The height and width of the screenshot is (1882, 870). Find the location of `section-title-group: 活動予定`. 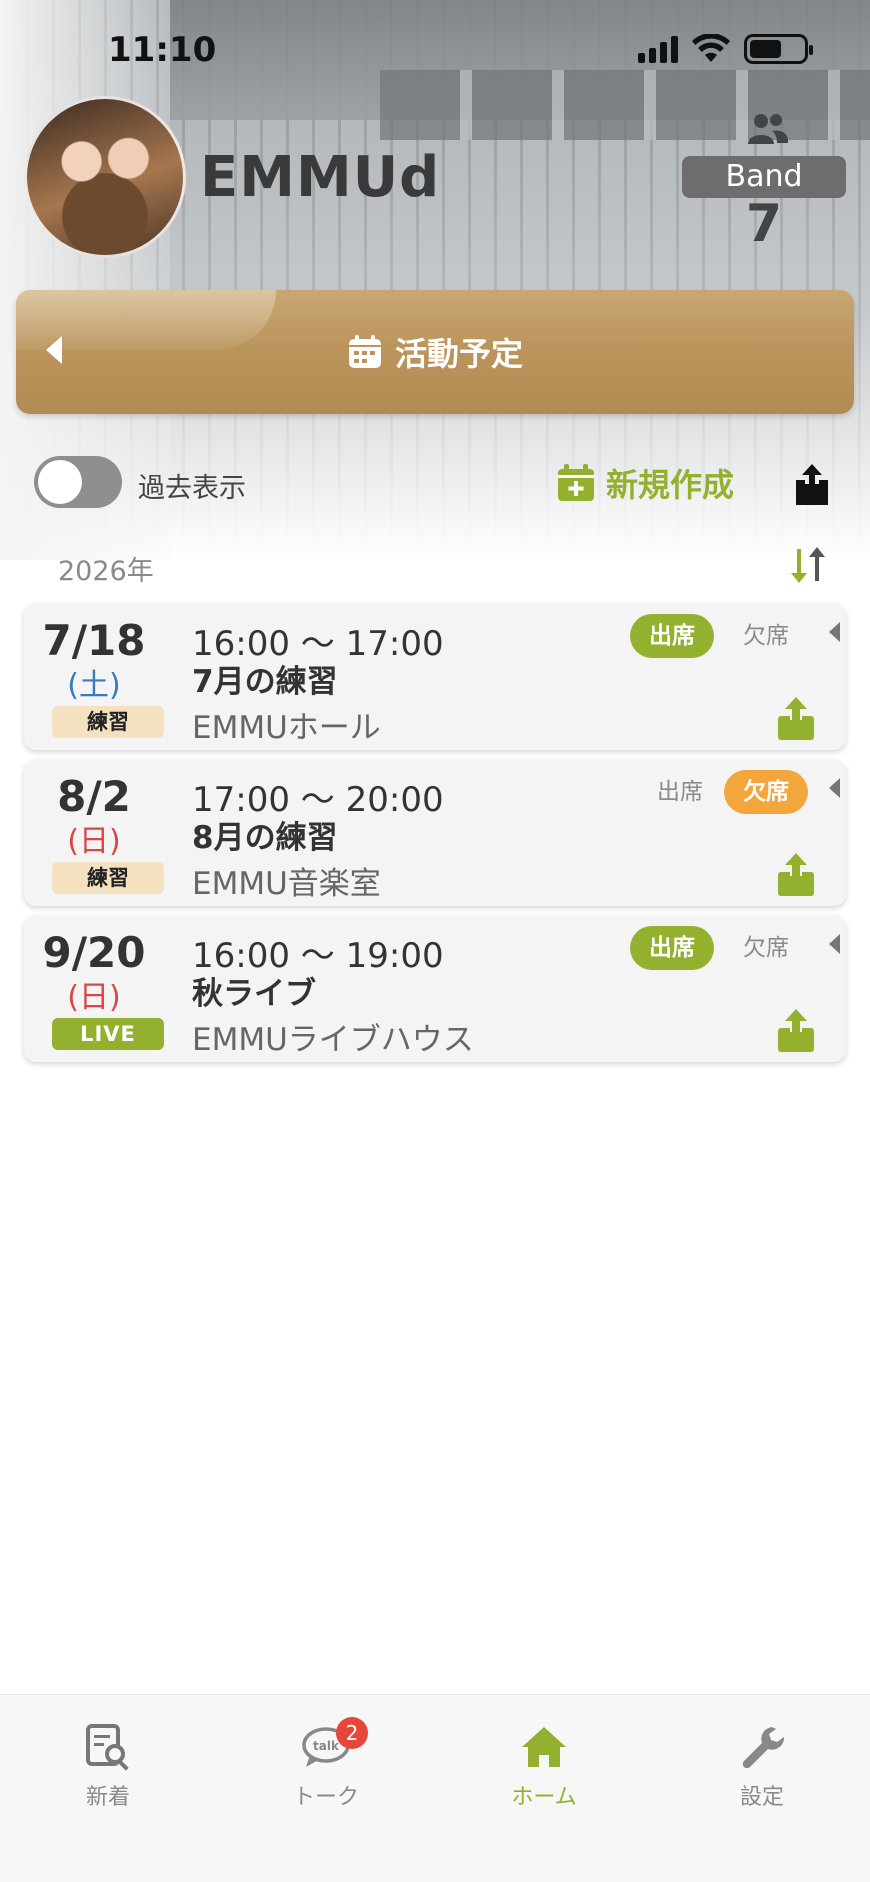

section-title-group: 活動予定 is located at coordinates (435, 352).